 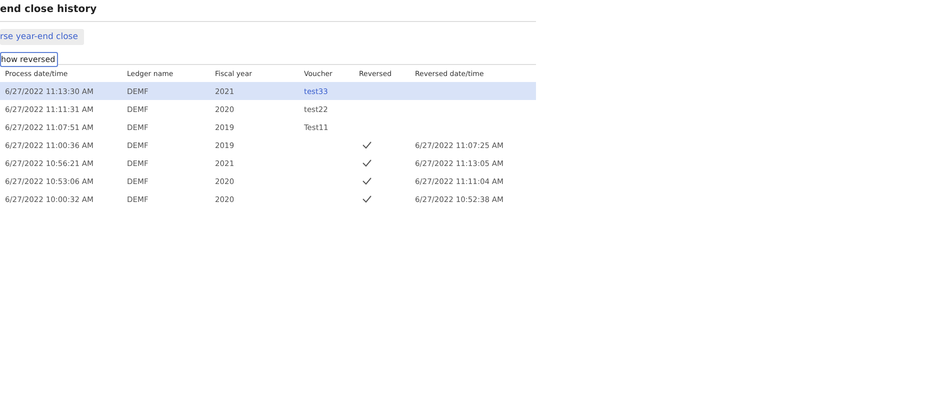 What do you see at coordinates (268, 11) in the screenshot?
I see `page-title: end close history` at bounding box center [268, 11].